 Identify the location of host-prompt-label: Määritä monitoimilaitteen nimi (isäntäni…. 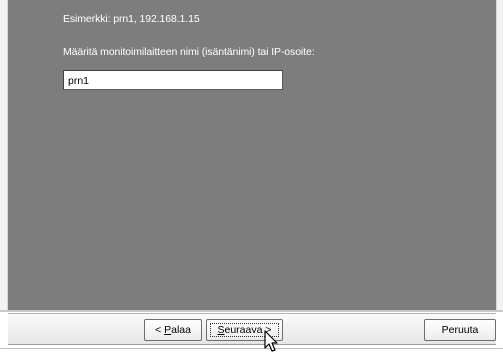
(189, 52).